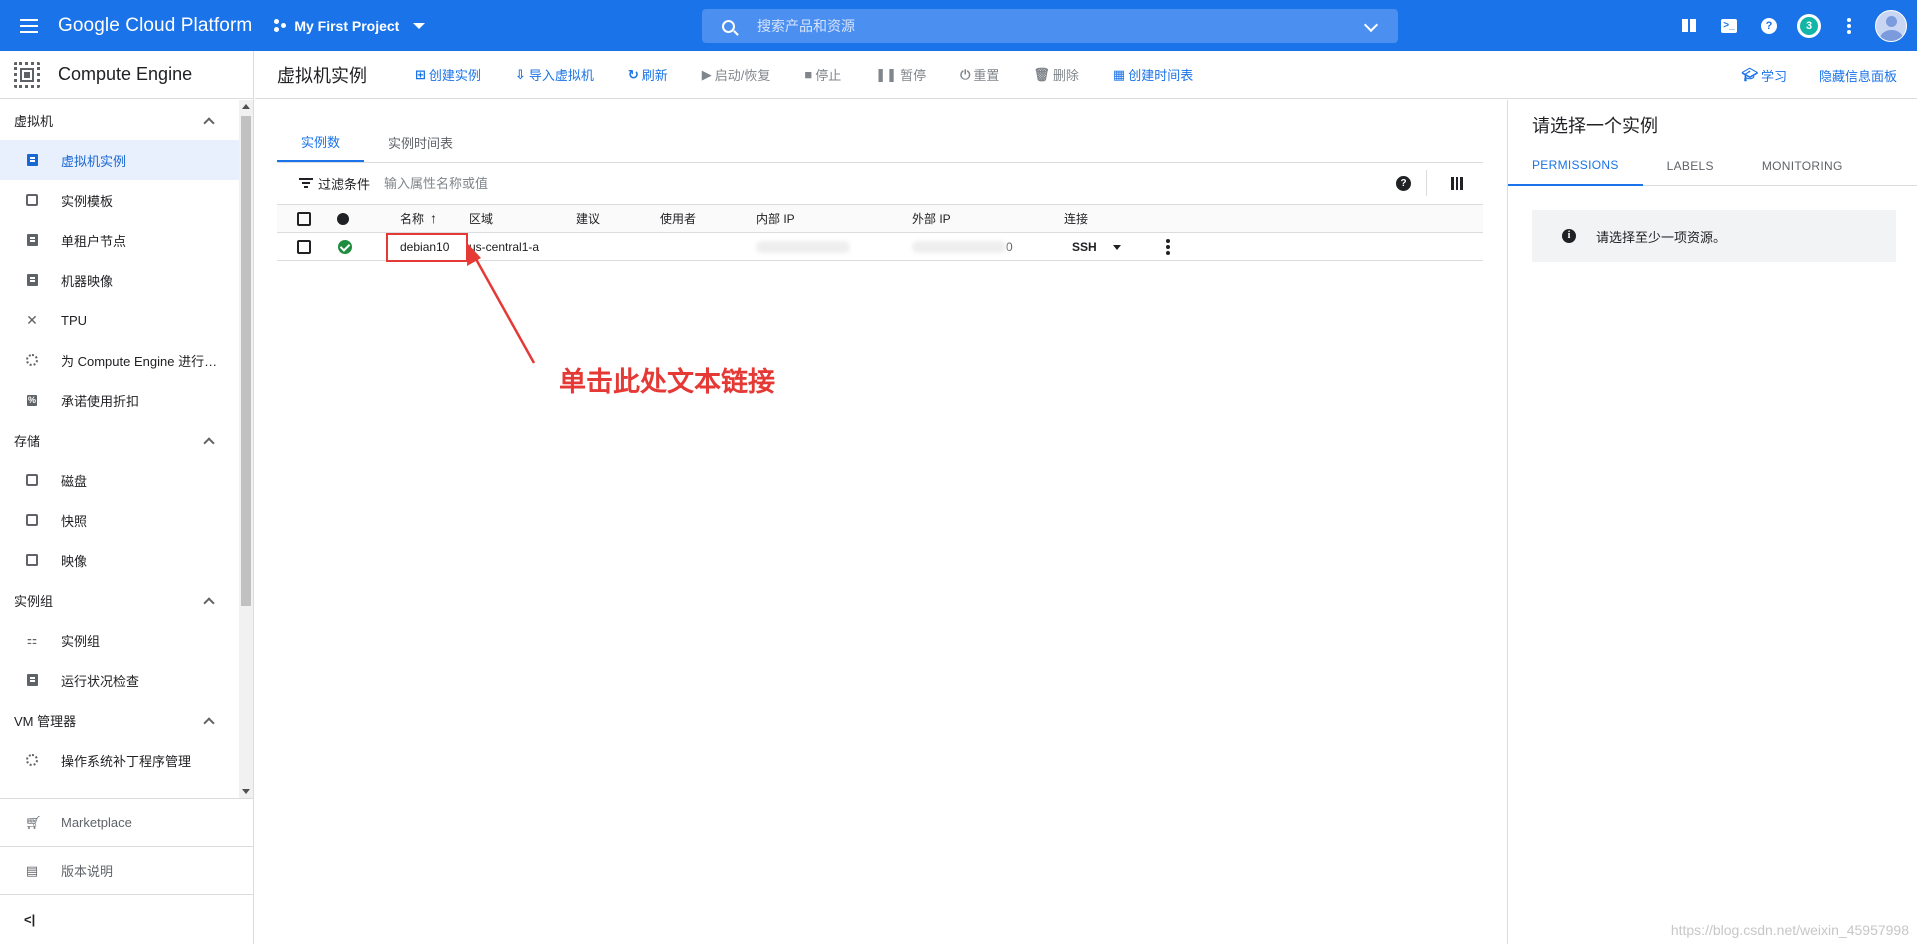 The height and width of the screenshot is (944, 1917). What do you see at coordinates (420, 142) in the screenshot?
I see `tab-instance-schedules: 实例时间表` at bounding box center [420, 142].